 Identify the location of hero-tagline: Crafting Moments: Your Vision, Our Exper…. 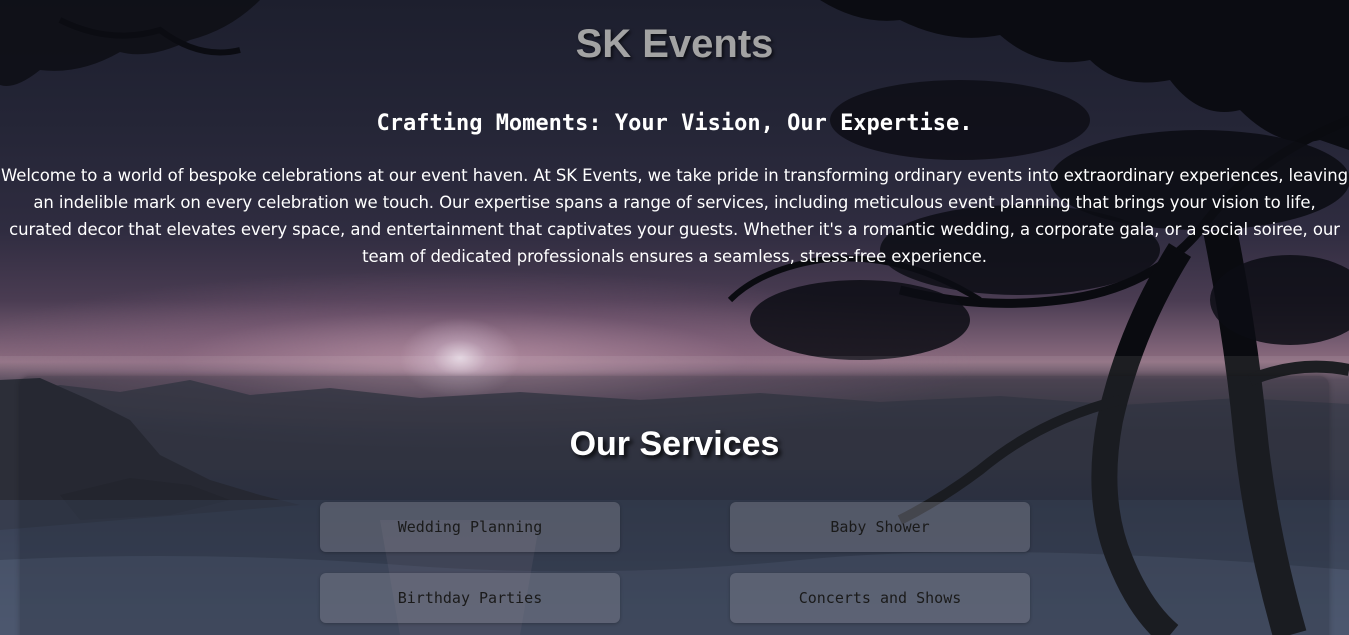
(674, 123).